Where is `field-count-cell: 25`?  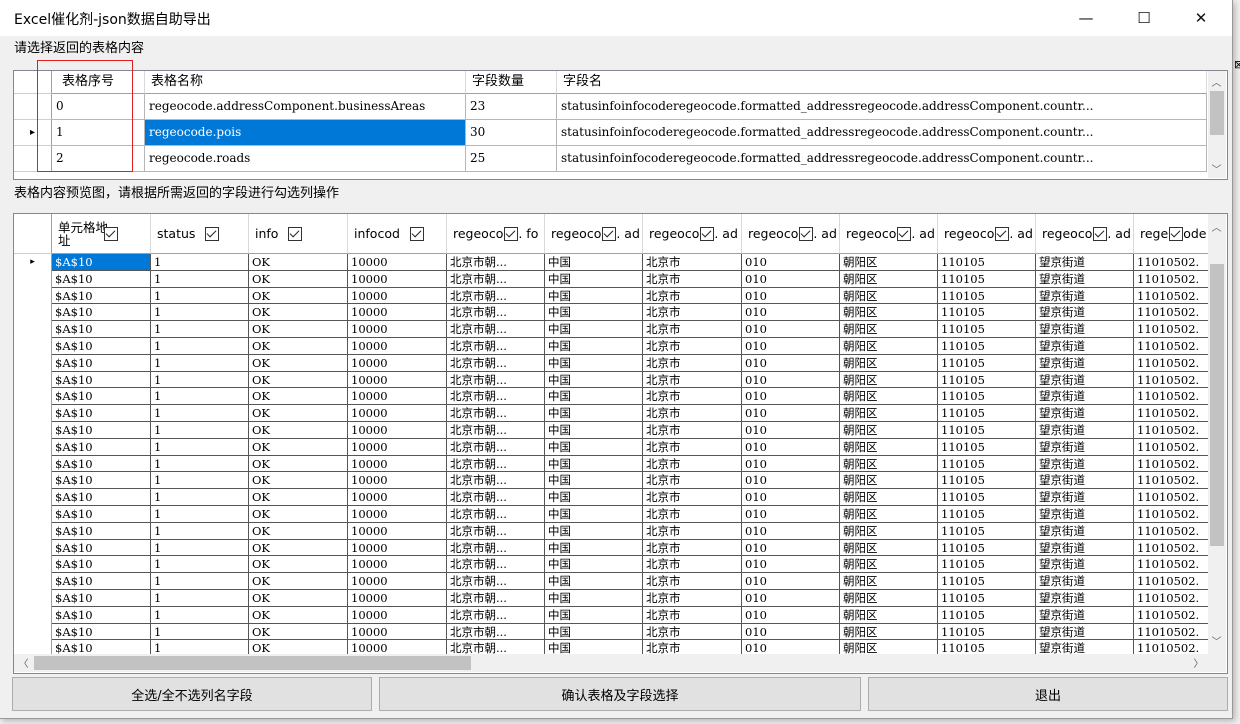 field-count-cell: 25 is located at coordinates (511, 159).